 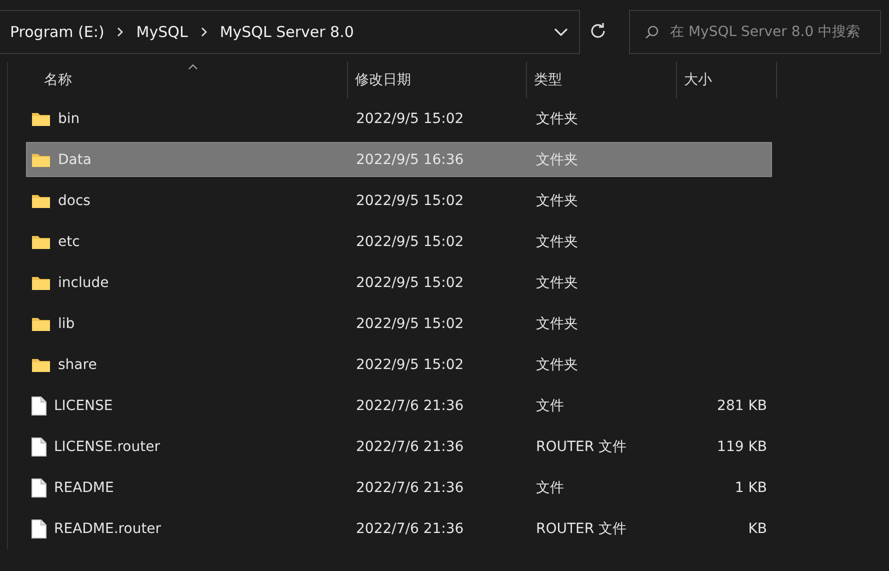 I want to click on file-name: LICENSE.router, so click(x=107, y=446).